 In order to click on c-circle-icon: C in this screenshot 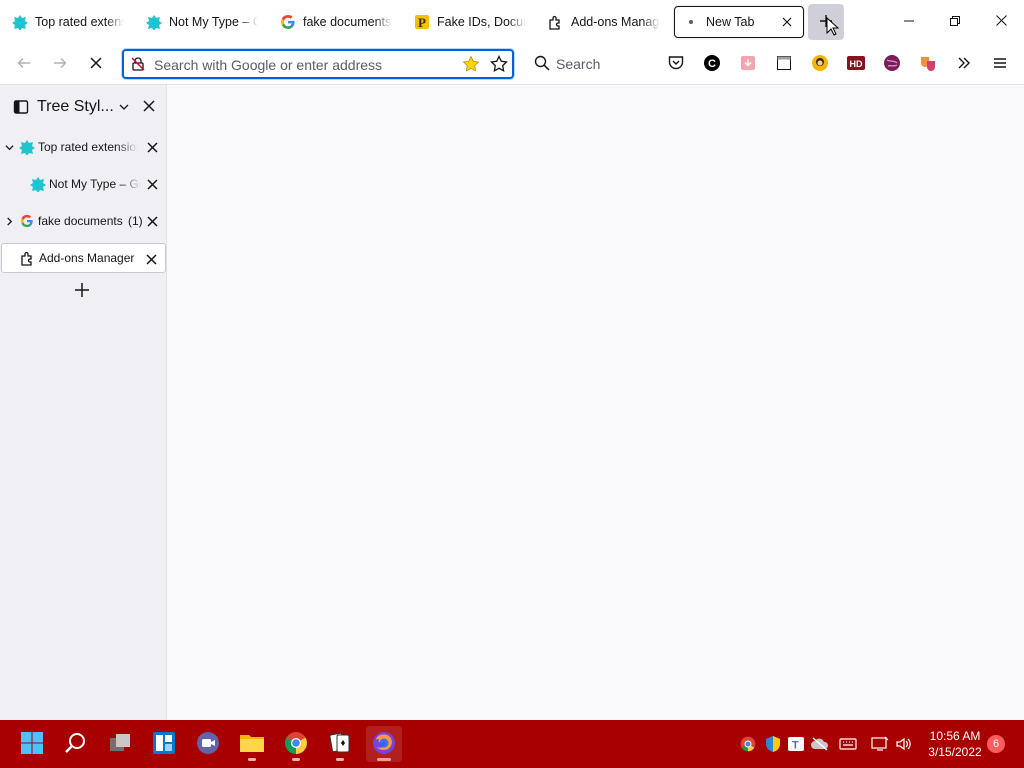, I will do `click(712, 64)`.